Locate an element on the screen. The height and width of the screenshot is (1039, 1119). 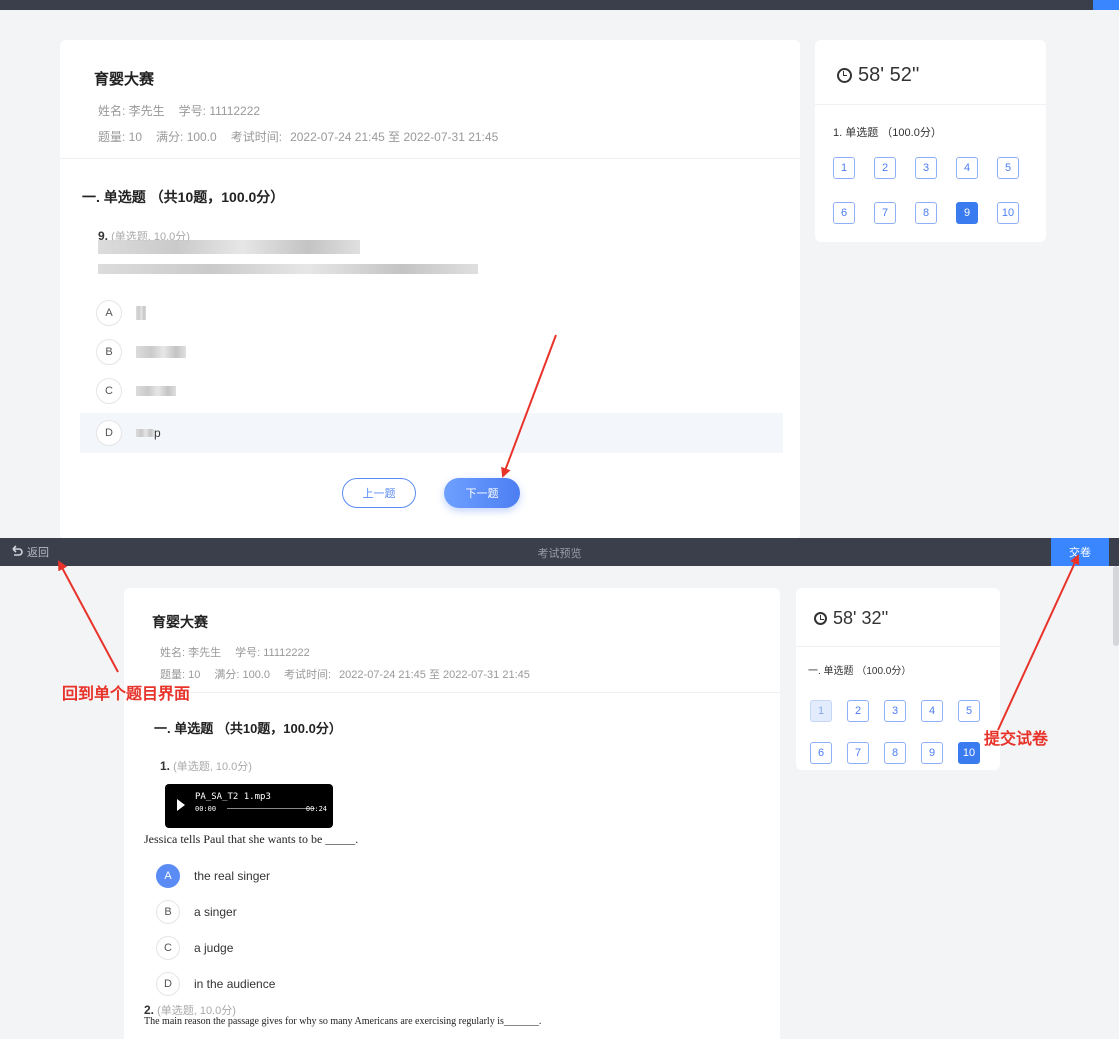
back-annotation: 回到单个题目界面 is located at coordinates (126, 694).